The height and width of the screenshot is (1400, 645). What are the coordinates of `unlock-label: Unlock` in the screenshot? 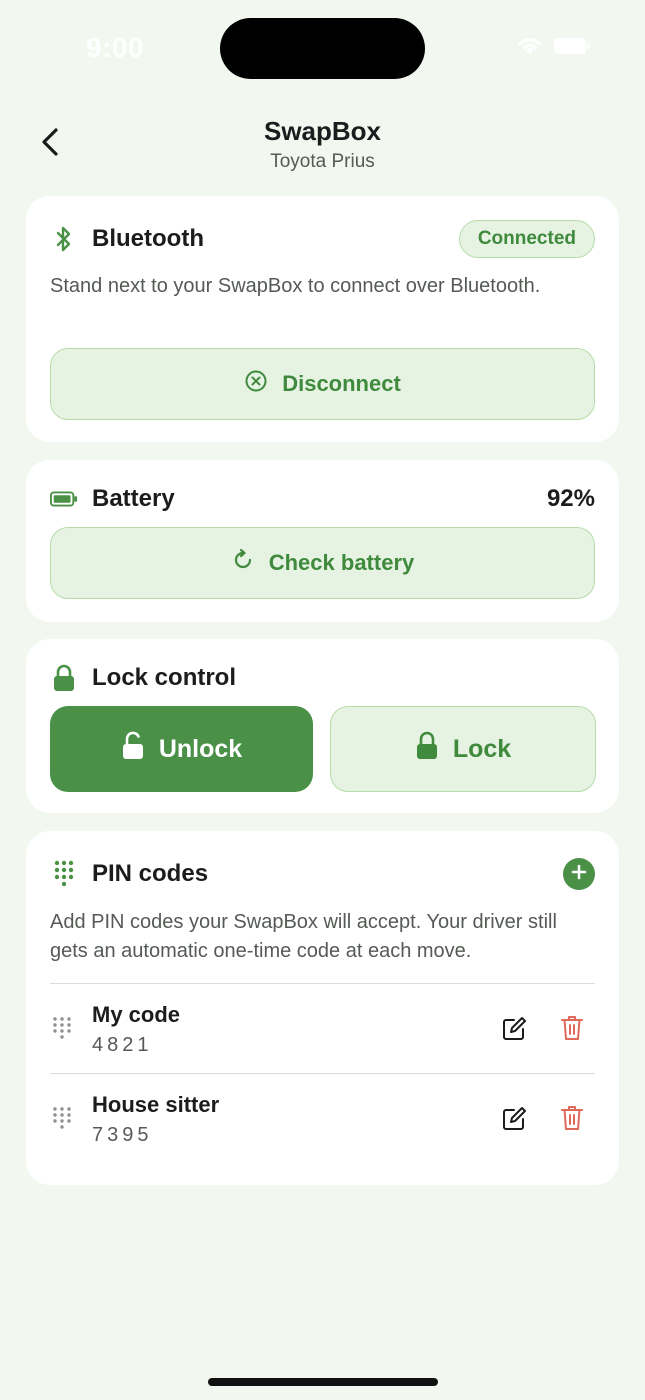 It's located at (200, 748).